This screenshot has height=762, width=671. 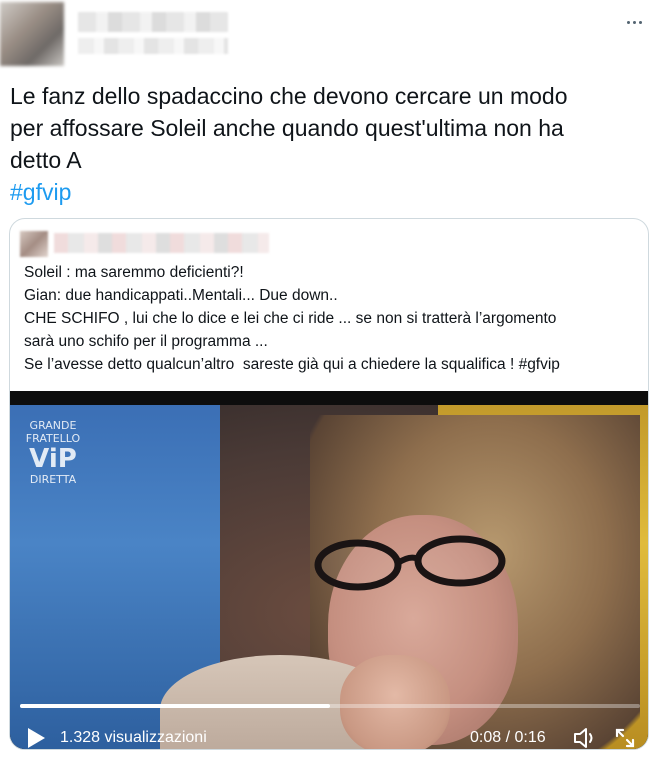 What do you see at coordinates (153, 46) in the screenshot?
I see `author-handle-blurred` at bounding box center [153, 46].